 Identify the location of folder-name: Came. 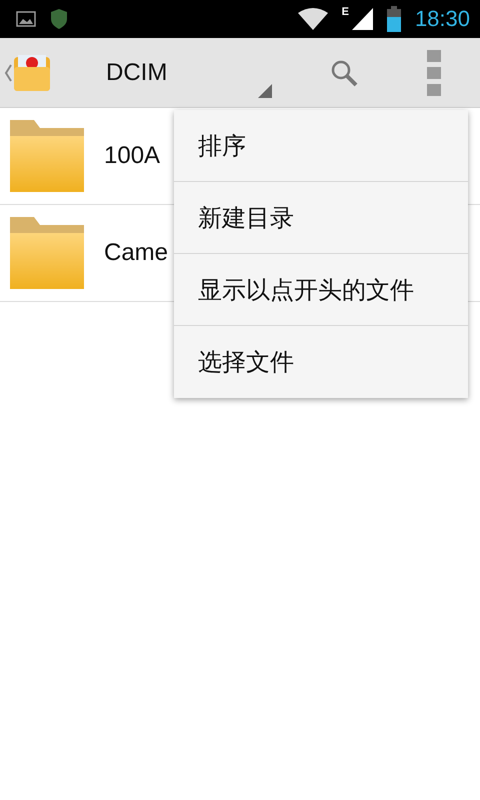
(136, 253).